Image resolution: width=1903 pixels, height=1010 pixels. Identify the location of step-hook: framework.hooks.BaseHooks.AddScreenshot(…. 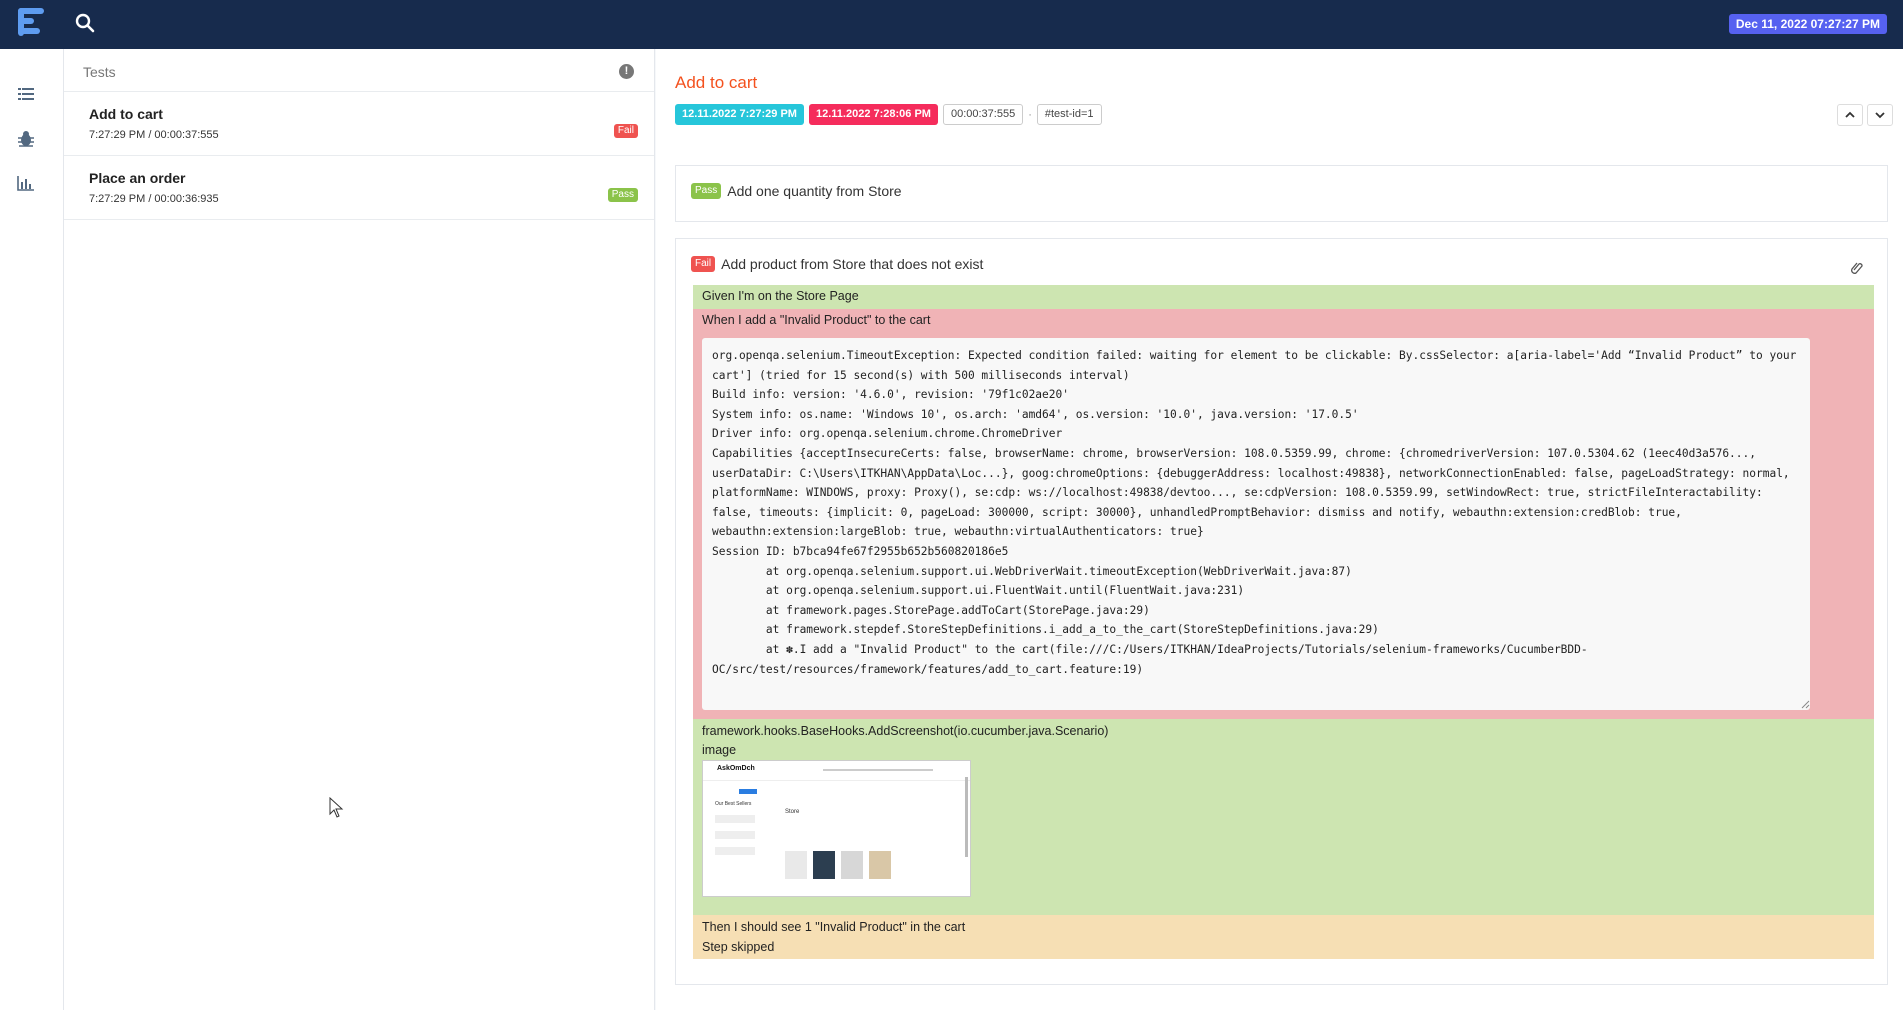
(1283, 817).